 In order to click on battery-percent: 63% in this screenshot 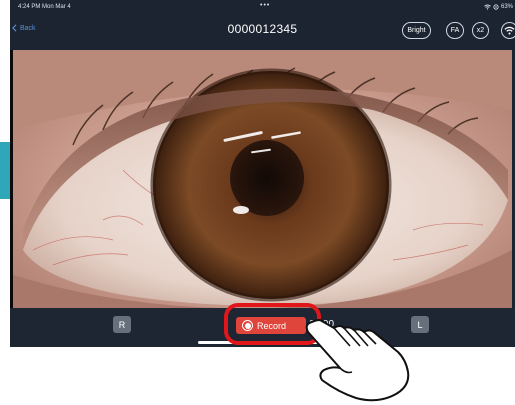, I will do `click(506, 7)`.